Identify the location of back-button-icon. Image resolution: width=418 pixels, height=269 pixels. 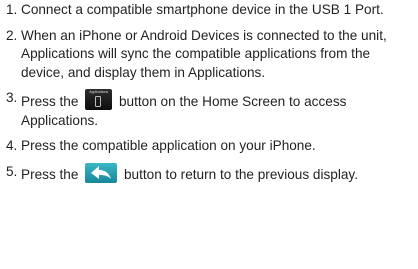
(101, 172).